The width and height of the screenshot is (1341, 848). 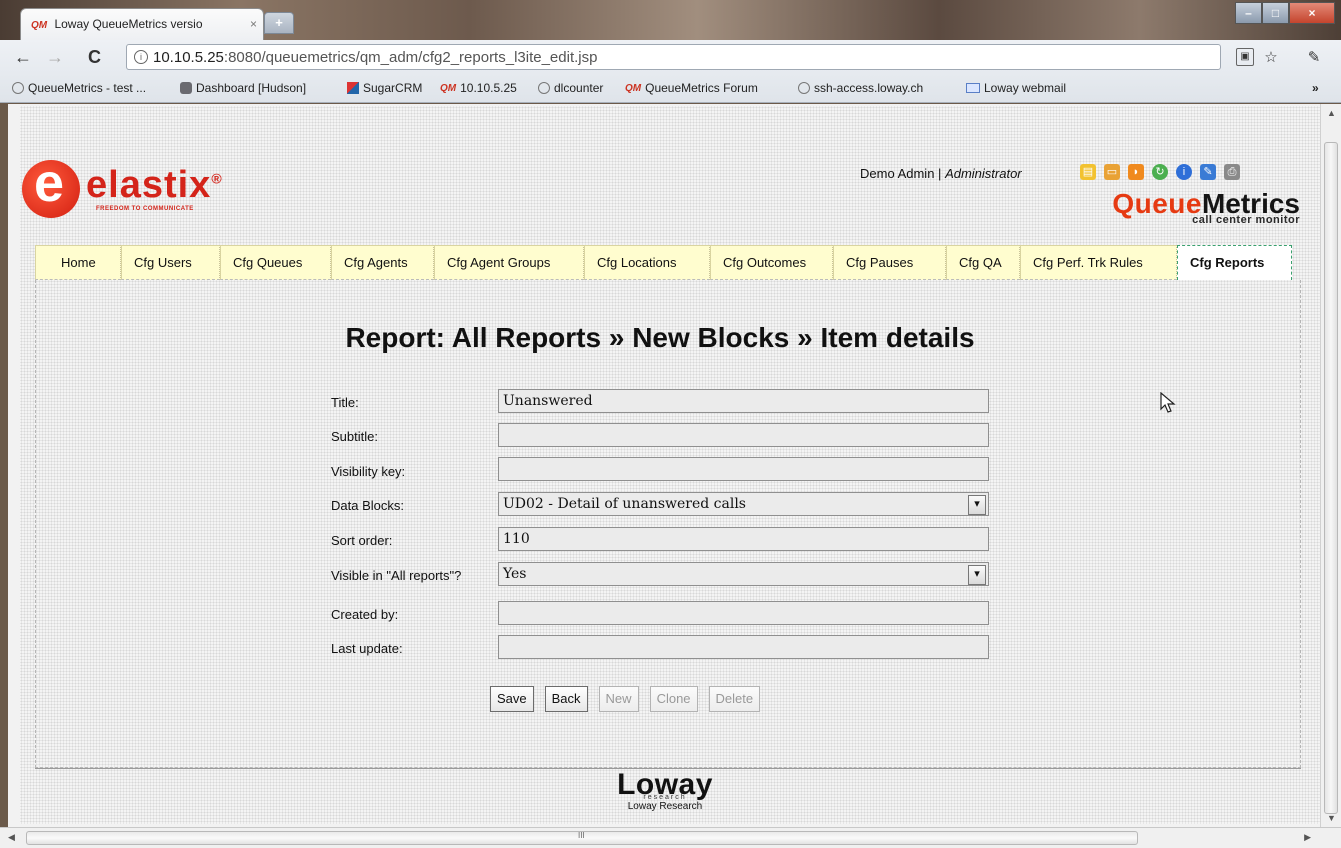 I want to click on page-info-icon: i, so click(x=141, y=57).